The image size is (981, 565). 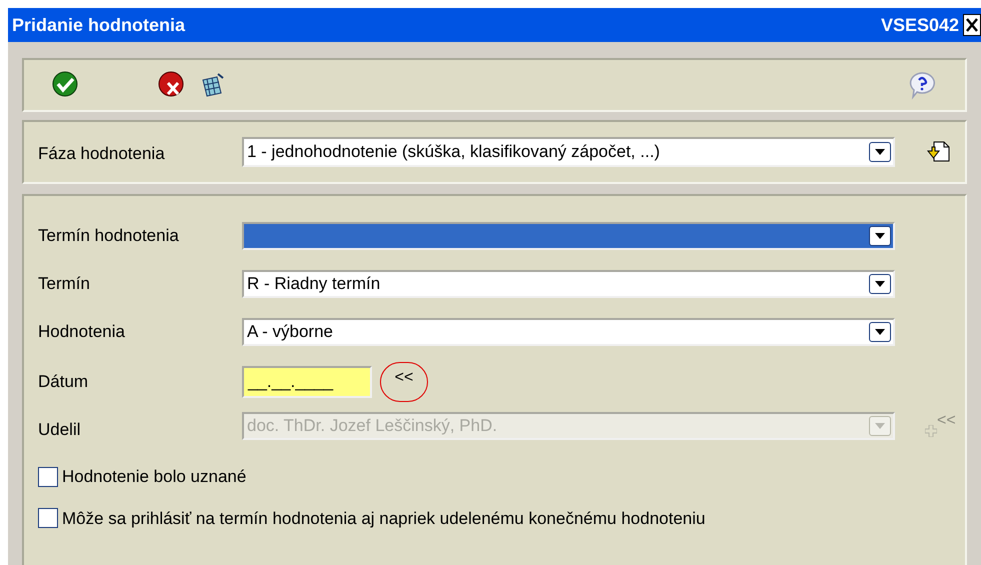 I want to click on select-field: 1 - jednohodnotenie (skúška, klasifikovaný zápočet, ...), so click(x=568, y=152).